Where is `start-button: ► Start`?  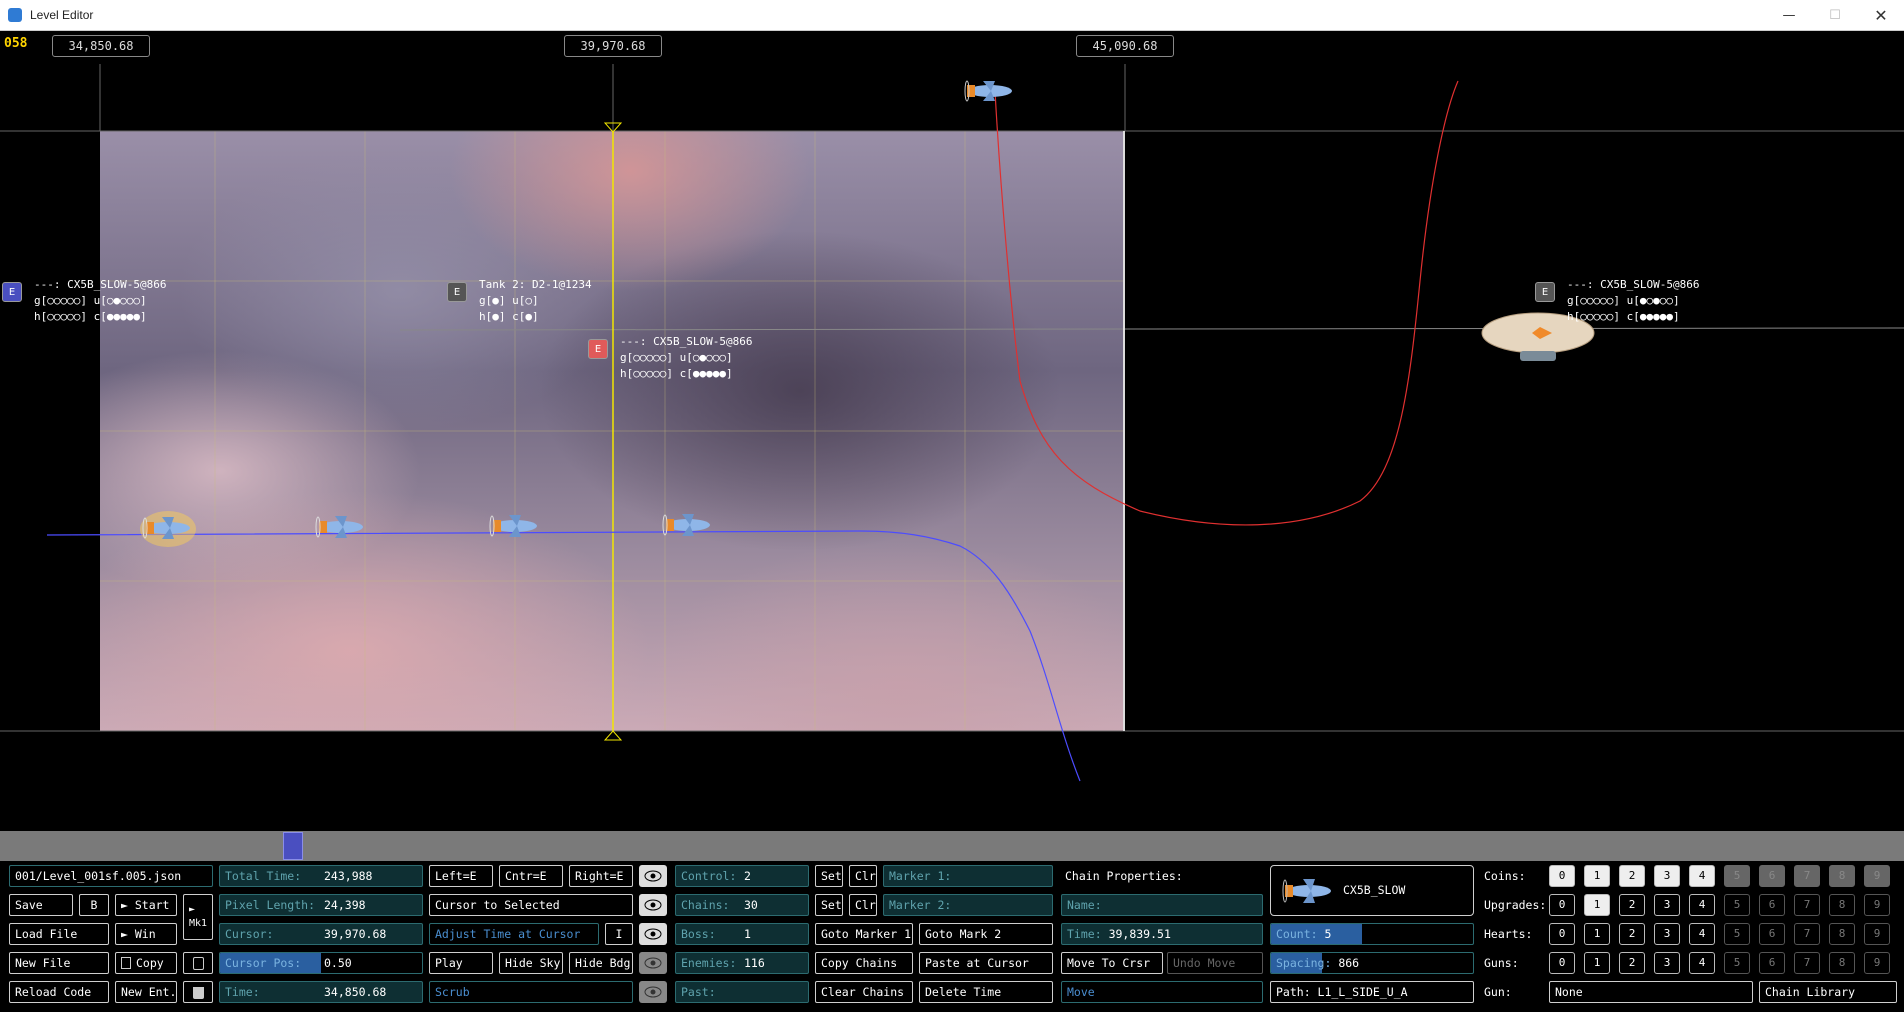 start-button: ► Start is located at coordinates (146, 905).